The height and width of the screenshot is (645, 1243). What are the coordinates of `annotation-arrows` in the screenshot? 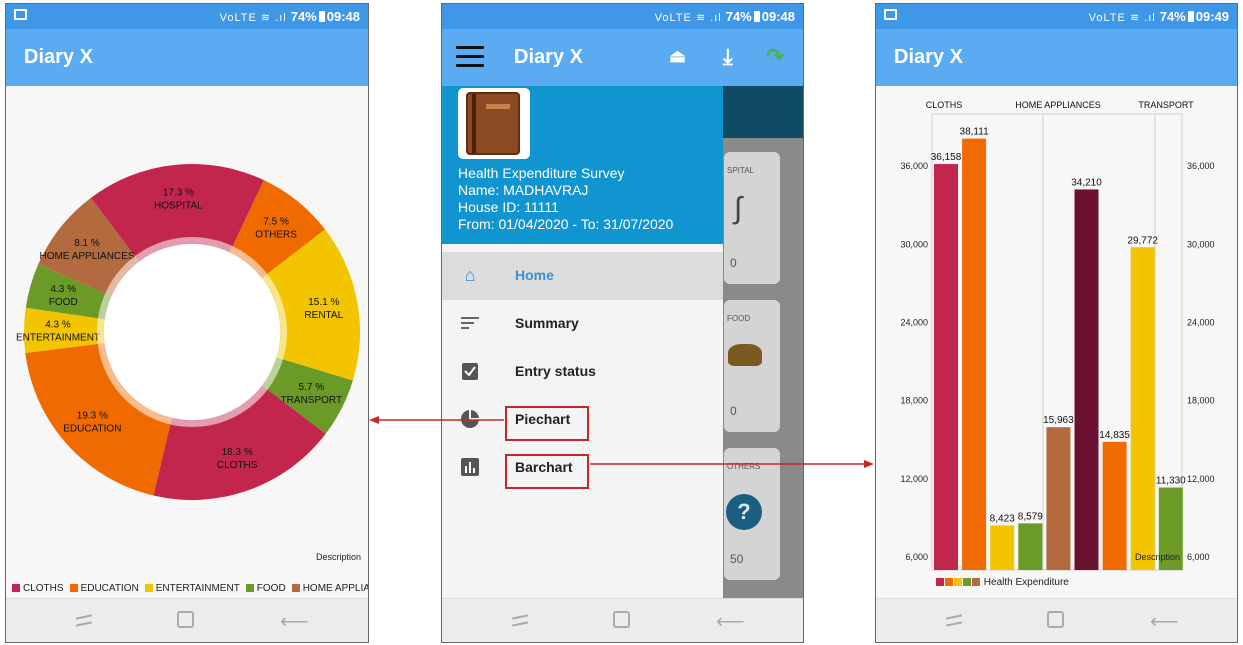 It's located at (621, 442).